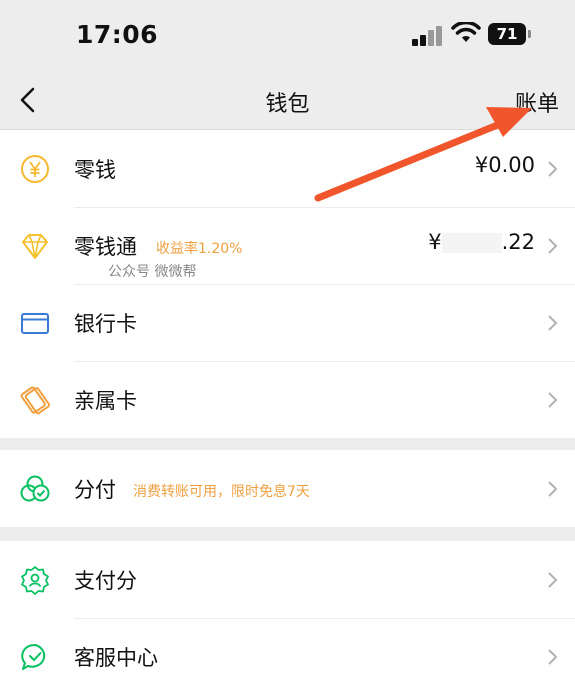  What do you see at coordinates (116, 658) in the screenshot?
I see `list-item-label: 客服中心` at bounding box center [116, 658].